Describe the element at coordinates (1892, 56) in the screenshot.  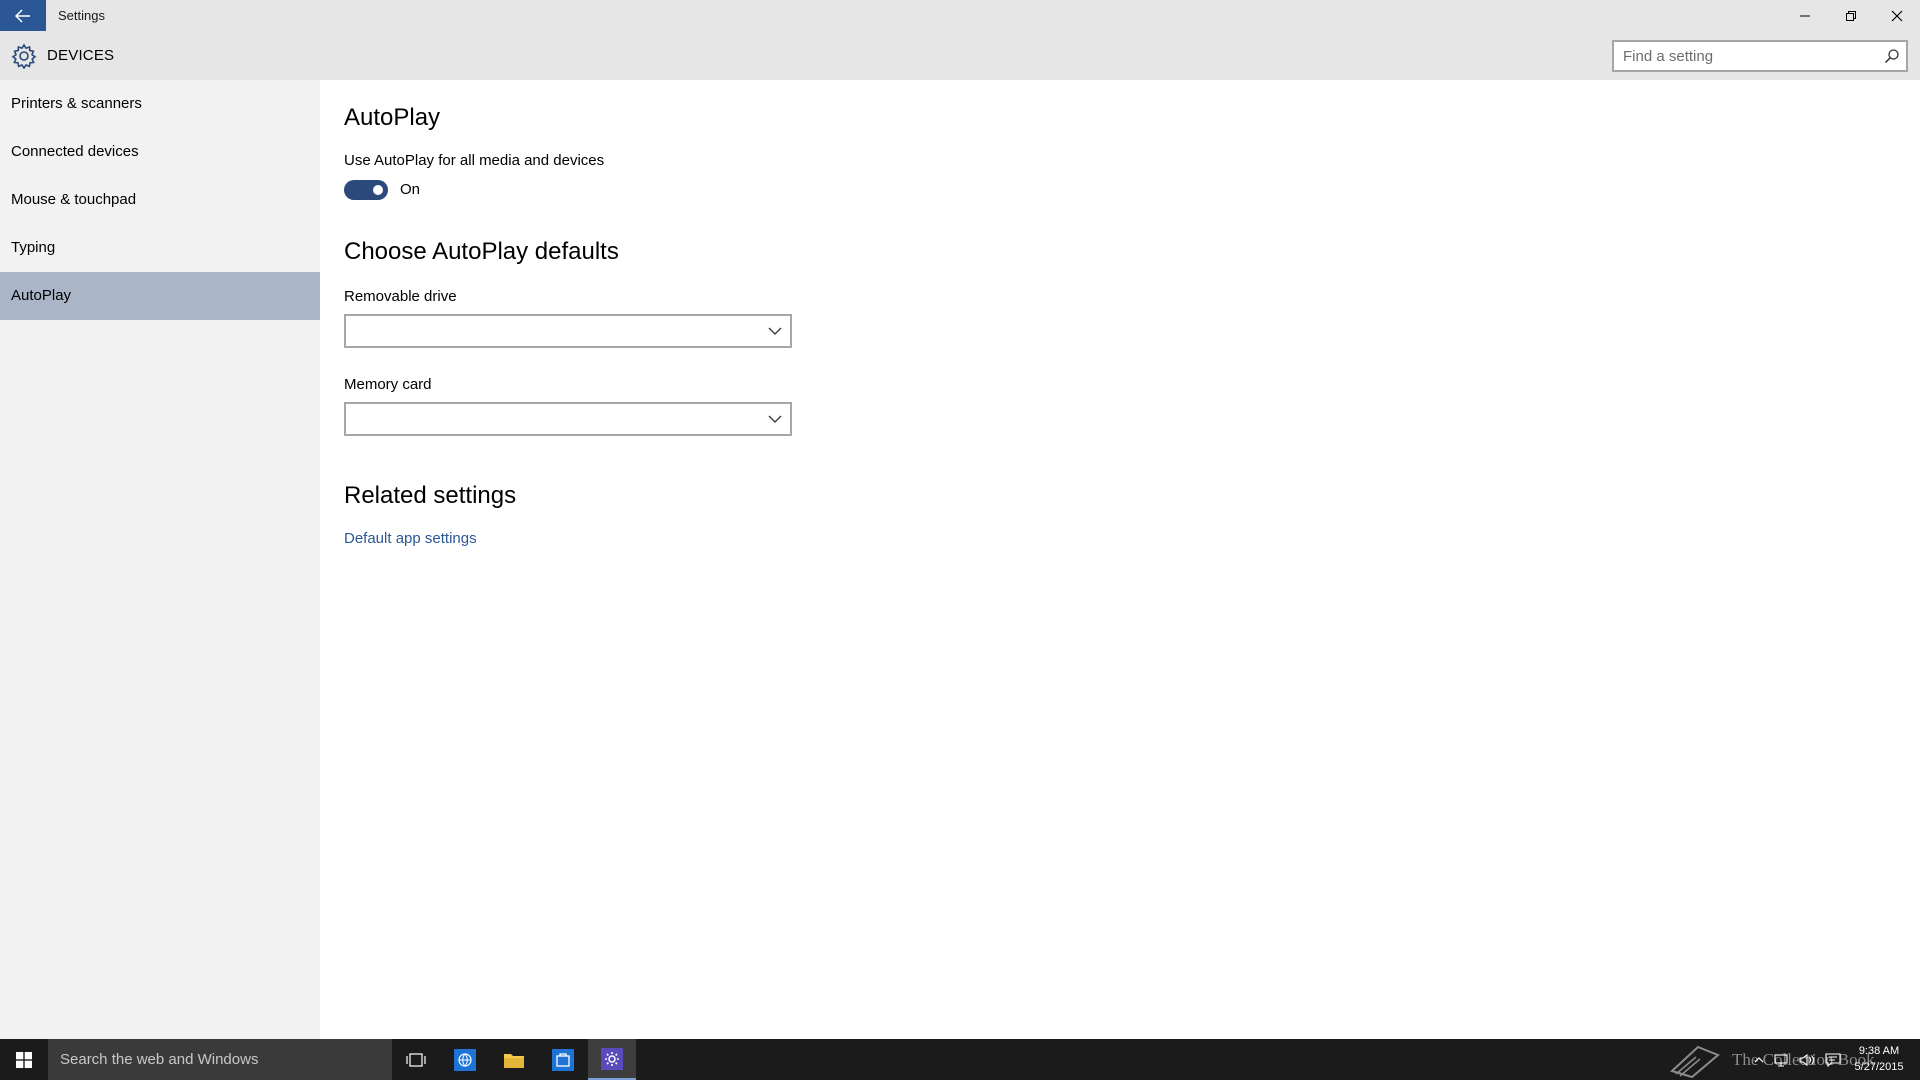
I see `search-icon` at that location.